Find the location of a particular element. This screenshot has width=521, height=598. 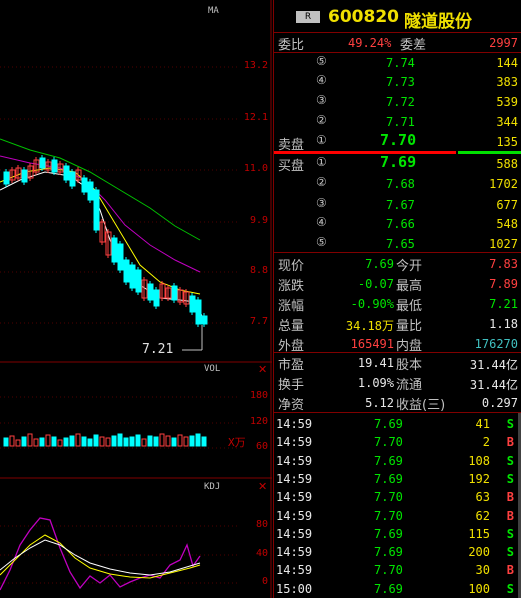

bids-row: ② 7.68 1702 is located at coordinates (397, 183).